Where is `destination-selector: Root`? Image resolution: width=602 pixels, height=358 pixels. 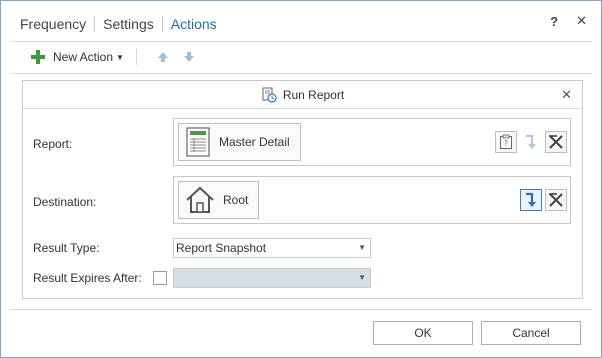
destination-selector: Root is located at coordinates (372, 200).